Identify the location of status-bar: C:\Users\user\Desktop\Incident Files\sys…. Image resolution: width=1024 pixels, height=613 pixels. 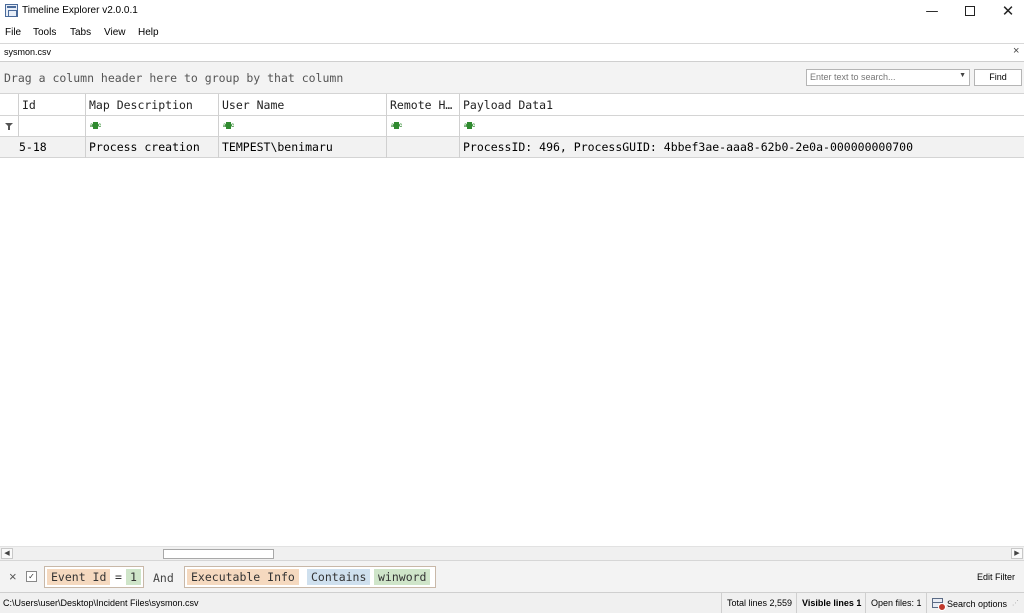
(512, 602).